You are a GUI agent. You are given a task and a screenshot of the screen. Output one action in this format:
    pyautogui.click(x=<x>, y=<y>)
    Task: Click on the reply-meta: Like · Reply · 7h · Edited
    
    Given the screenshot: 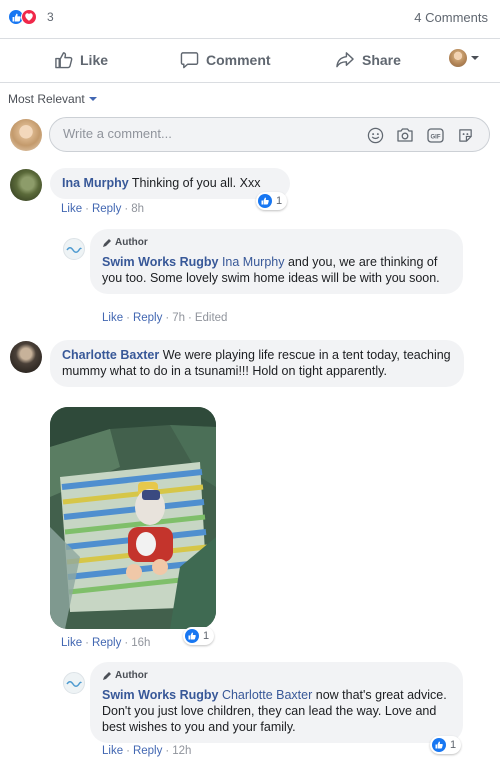 What is the action you would take?
    pyautogui.click(x=165, y=318)
    